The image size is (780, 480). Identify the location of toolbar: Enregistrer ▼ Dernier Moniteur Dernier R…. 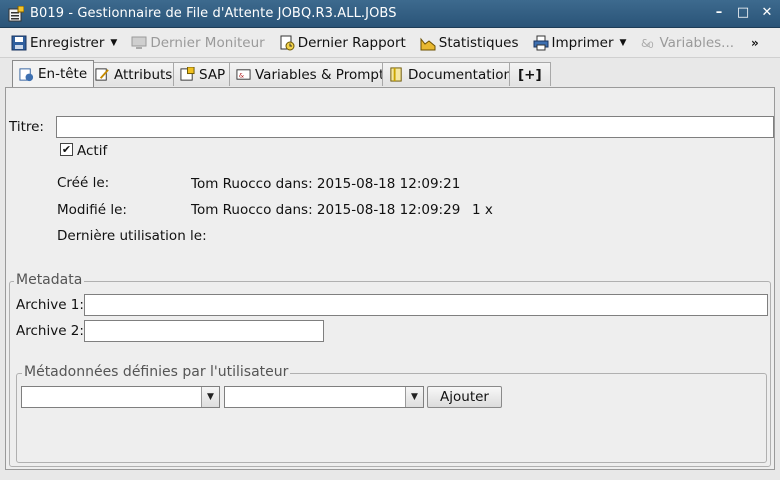
(390, 43).